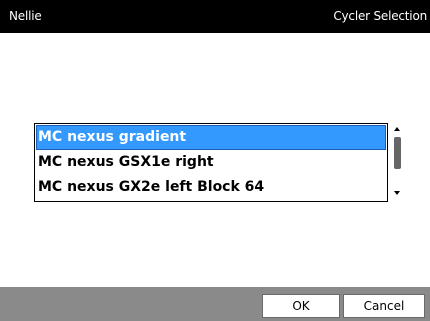 This screenshot has height=321, width=430. I want to click on cancel-button: Cancel, so click(384, 306).